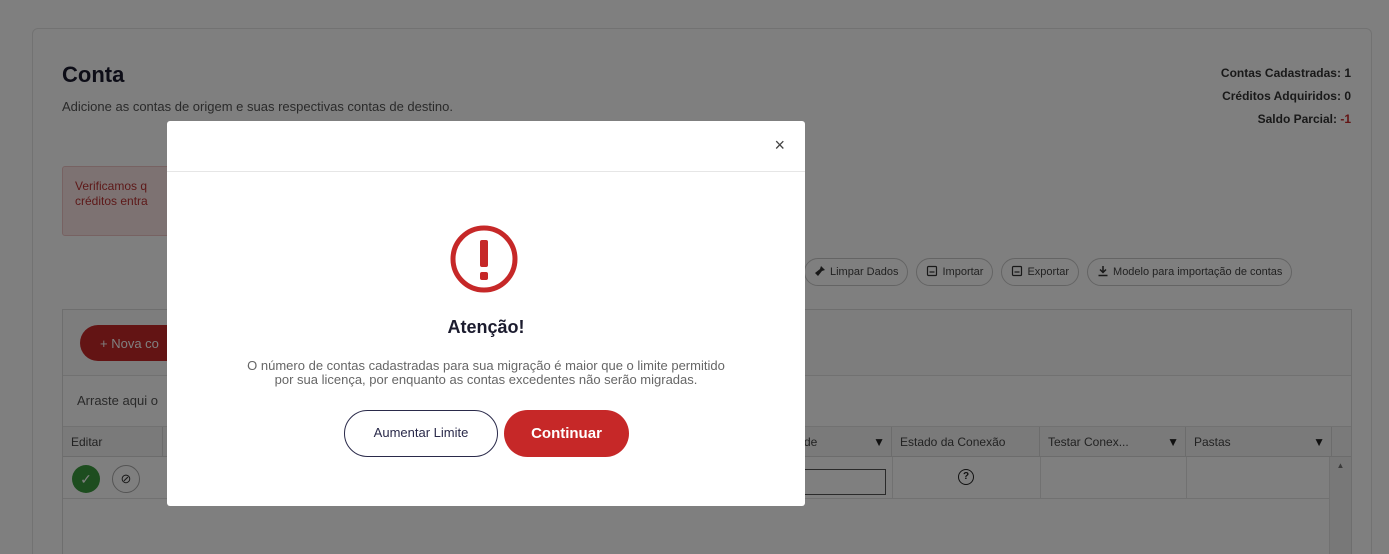 The width and height of the screenshot is (1389, 554). Describe the element at coordinates (486, 327) in the screenshot. I see `dialog-title: Atenção!` at that location.